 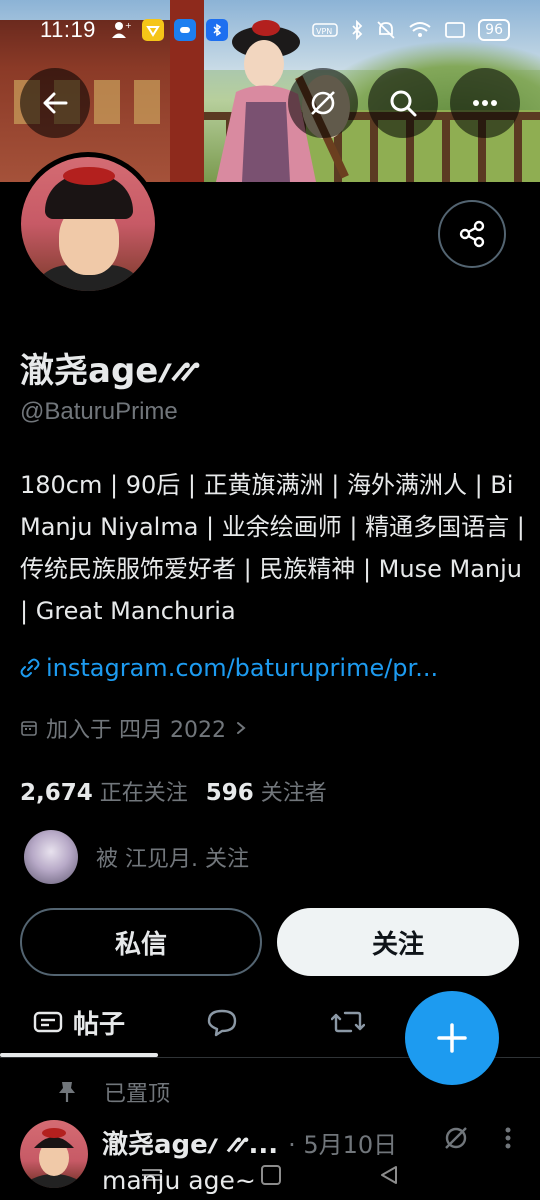 I want to click on battery-indicator: 96, so click(x=494, y=30).